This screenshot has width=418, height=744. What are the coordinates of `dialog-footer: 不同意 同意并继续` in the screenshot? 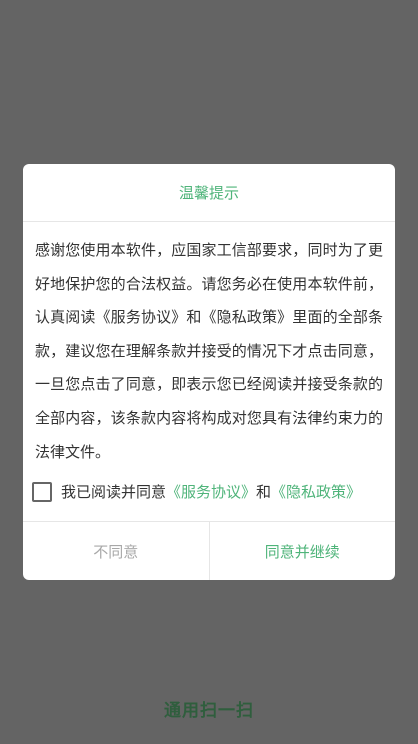 It's located at (209, 550).